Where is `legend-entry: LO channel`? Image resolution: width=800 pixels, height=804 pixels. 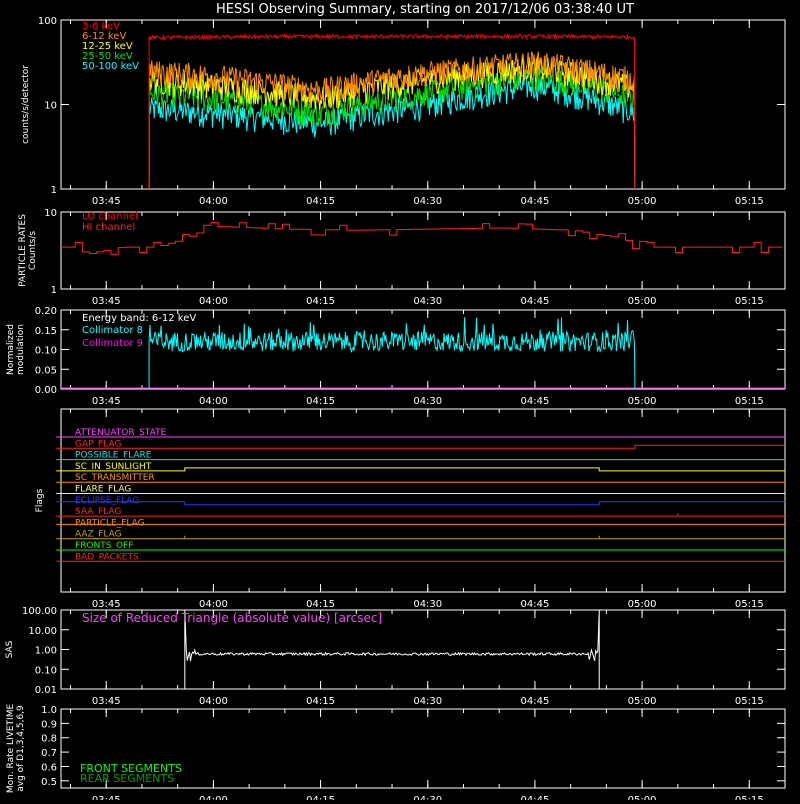
legend-entry: LO channel is located at coordinates (110, 216).